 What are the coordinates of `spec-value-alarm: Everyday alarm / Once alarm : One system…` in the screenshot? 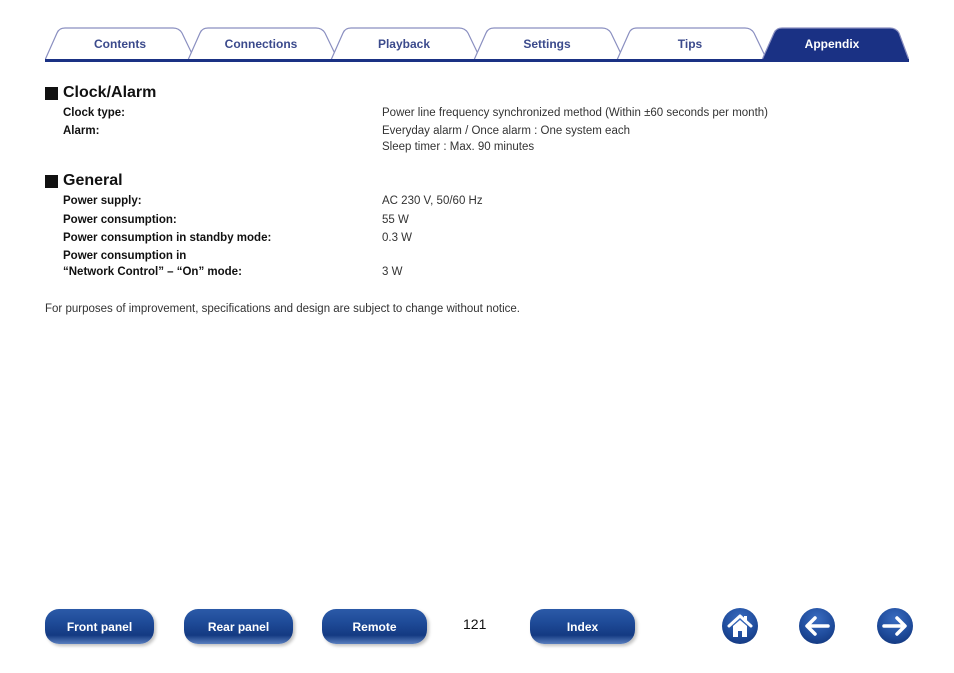 It's located at (506, 131).